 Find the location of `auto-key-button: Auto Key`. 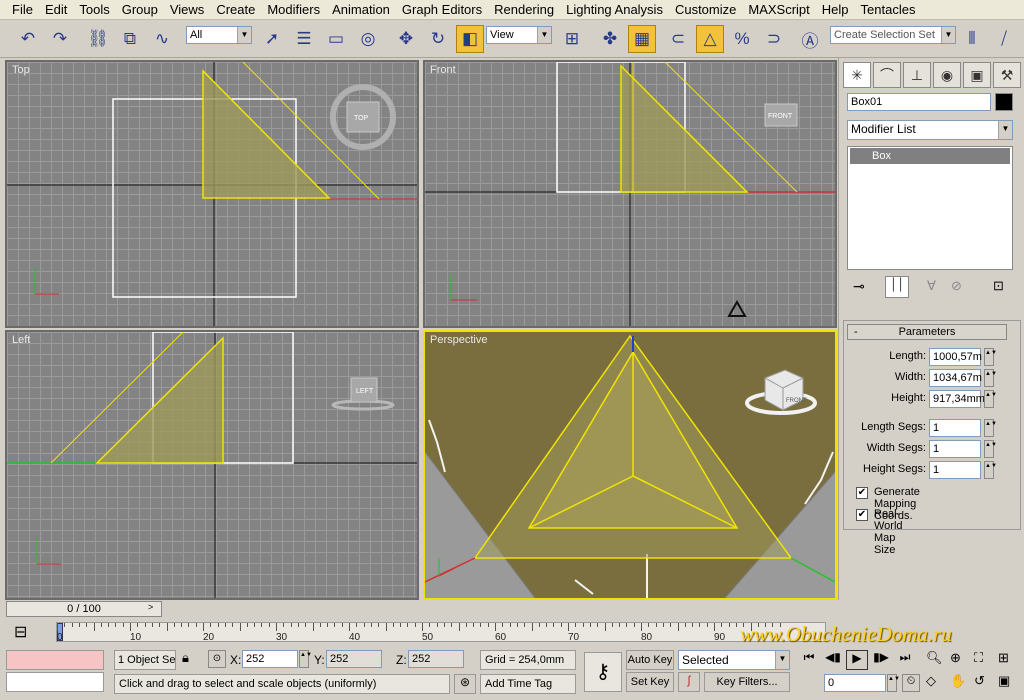

auto-key-button: Auto Key is located at coordinates (650, 660).